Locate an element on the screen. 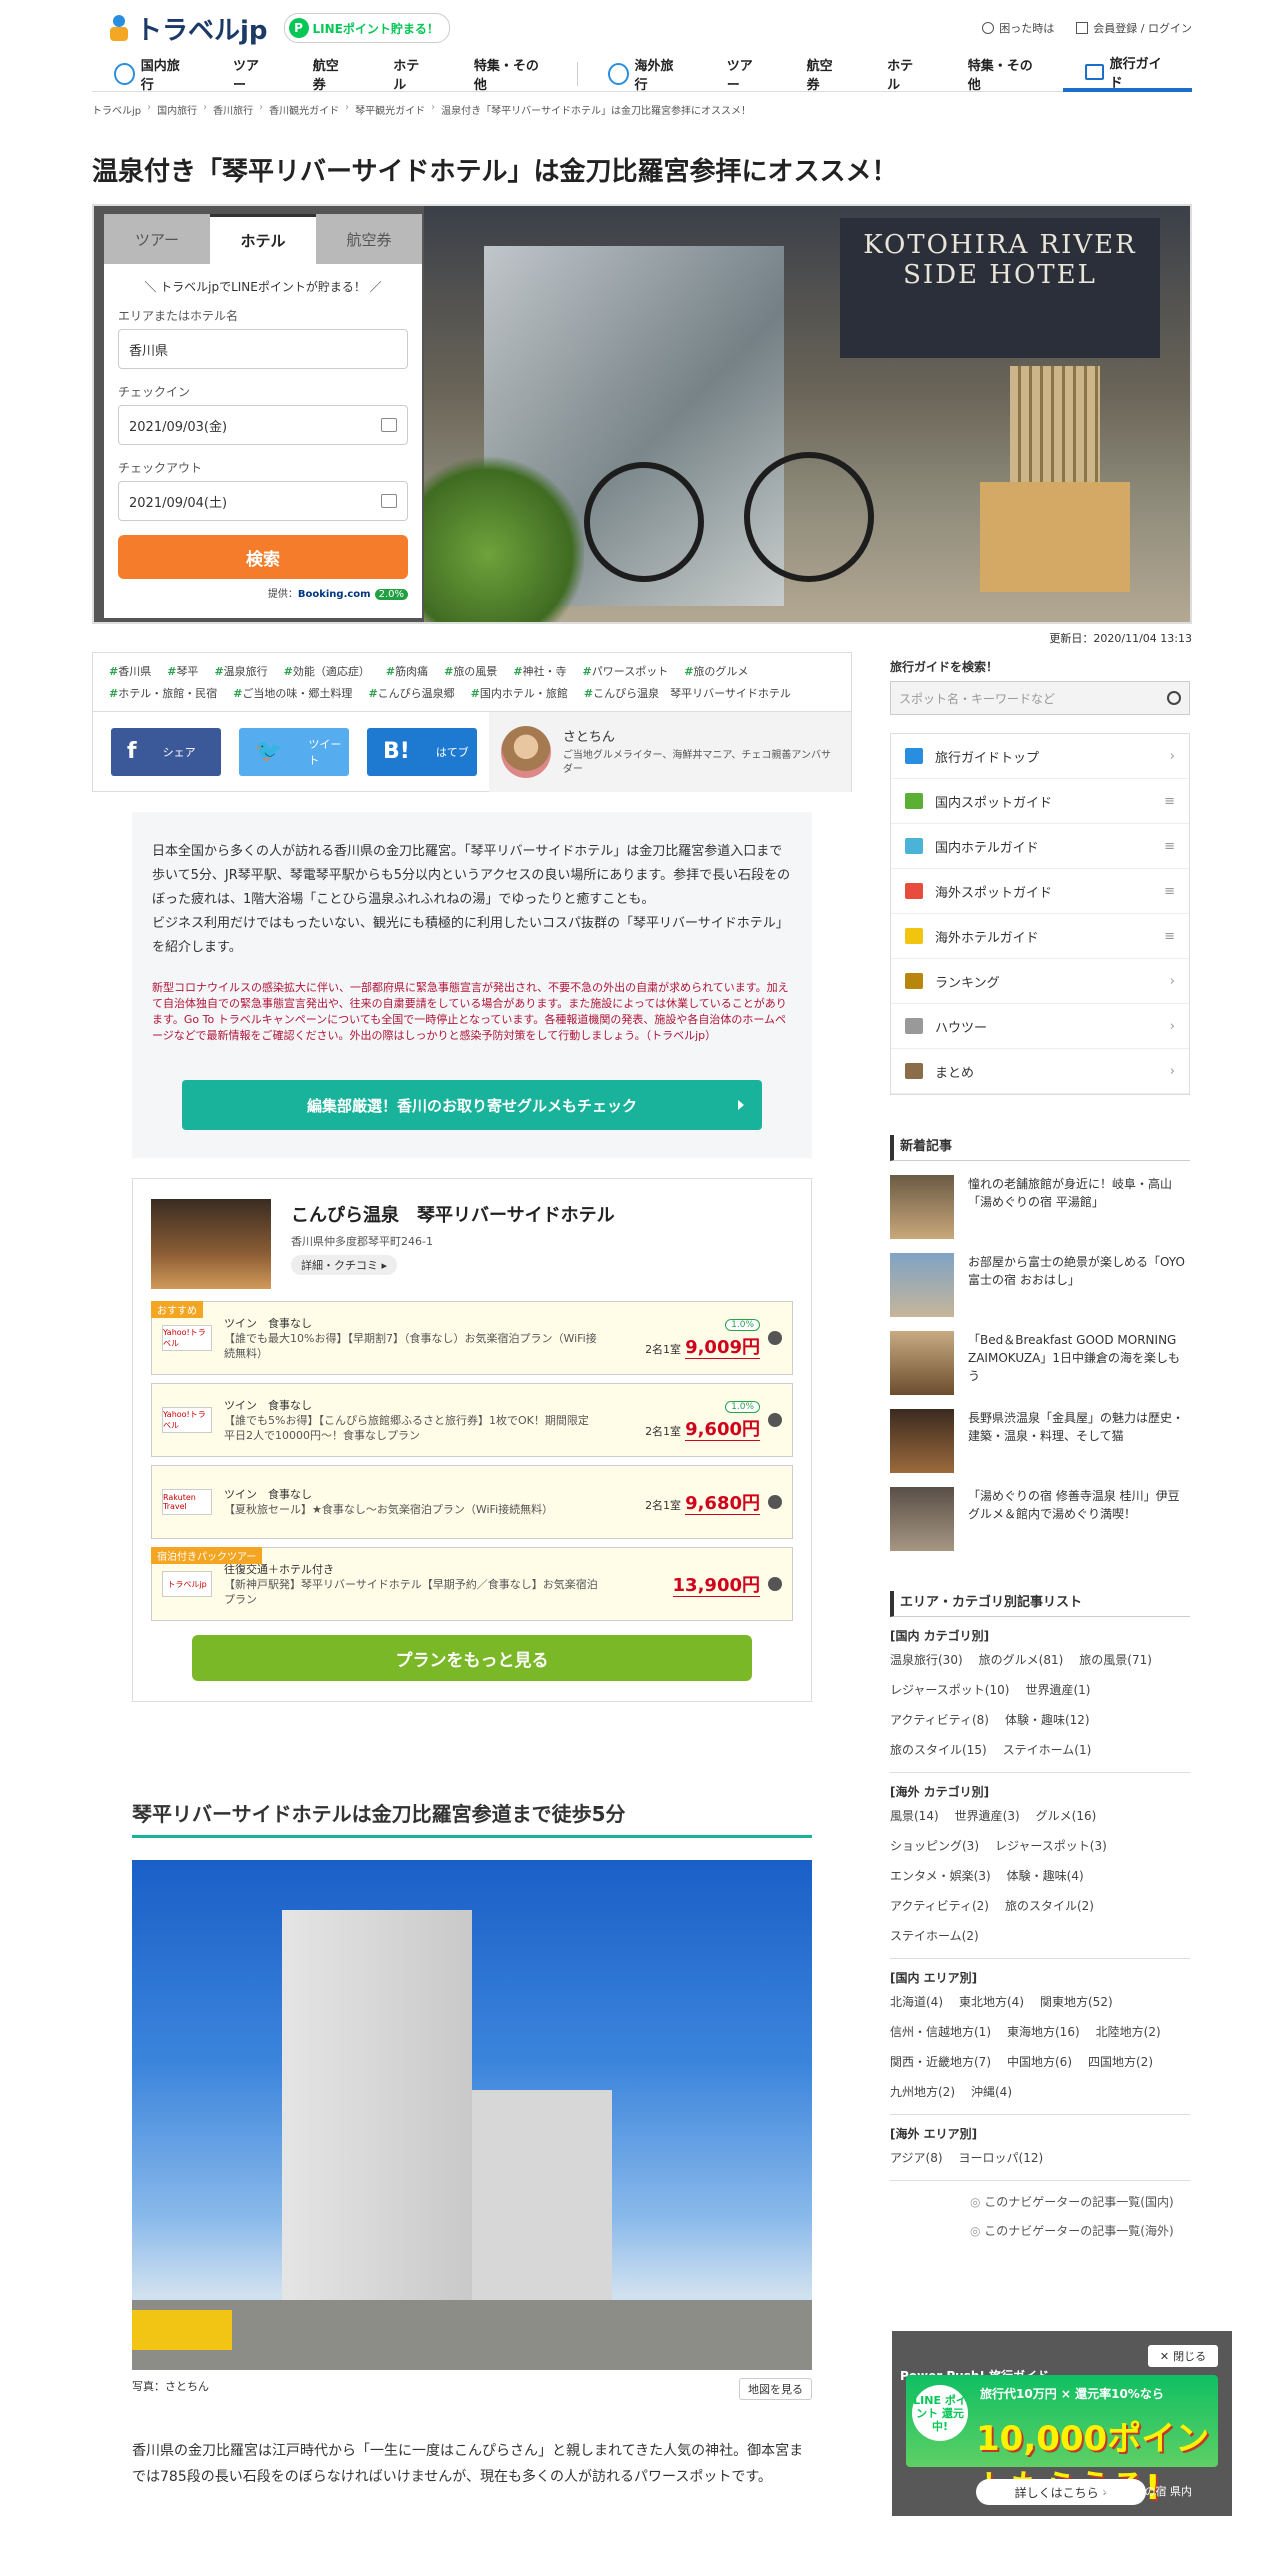 This screenshot has width=1284, height=2568. tag: こんぴら温泉郷 is located at coordinates (411, 693).